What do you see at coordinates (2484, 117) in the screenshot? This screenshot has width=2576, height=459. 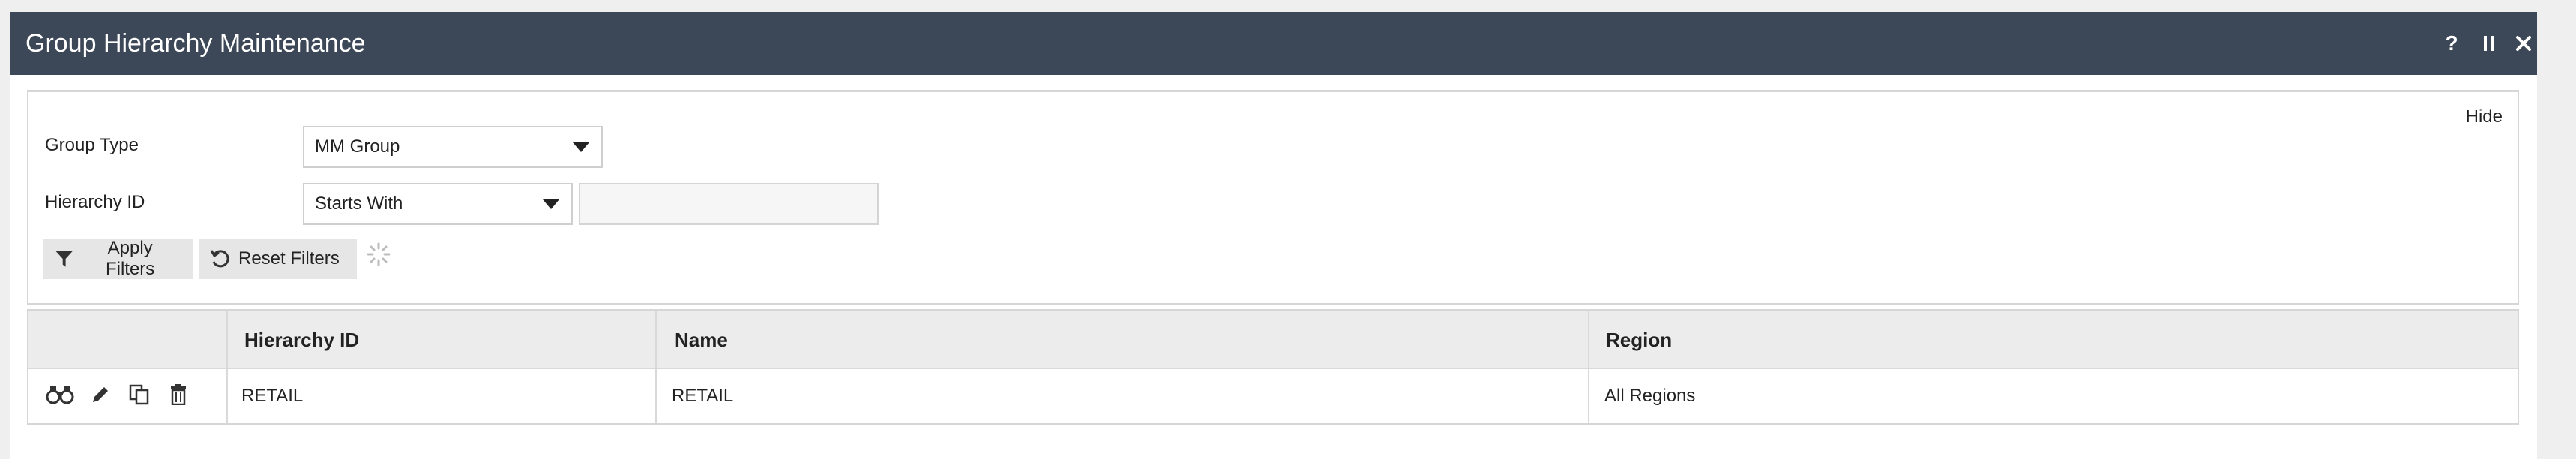 I see `hide-filters-link: Hide` at bounding box center [2484, 117].